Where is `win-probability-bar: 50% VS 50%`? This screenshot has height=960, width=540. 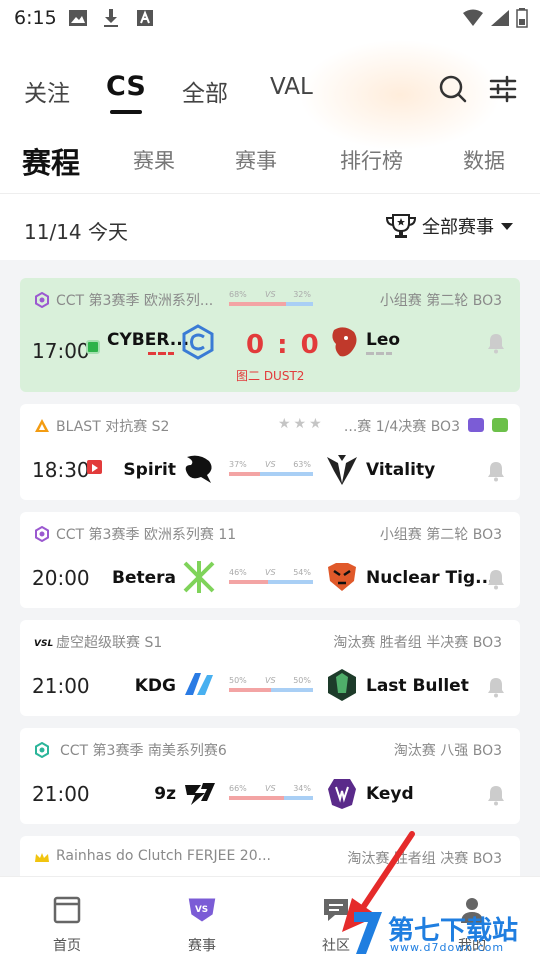
win-probability-bar: 50% VS 50% is located at coordinates (271, 685).